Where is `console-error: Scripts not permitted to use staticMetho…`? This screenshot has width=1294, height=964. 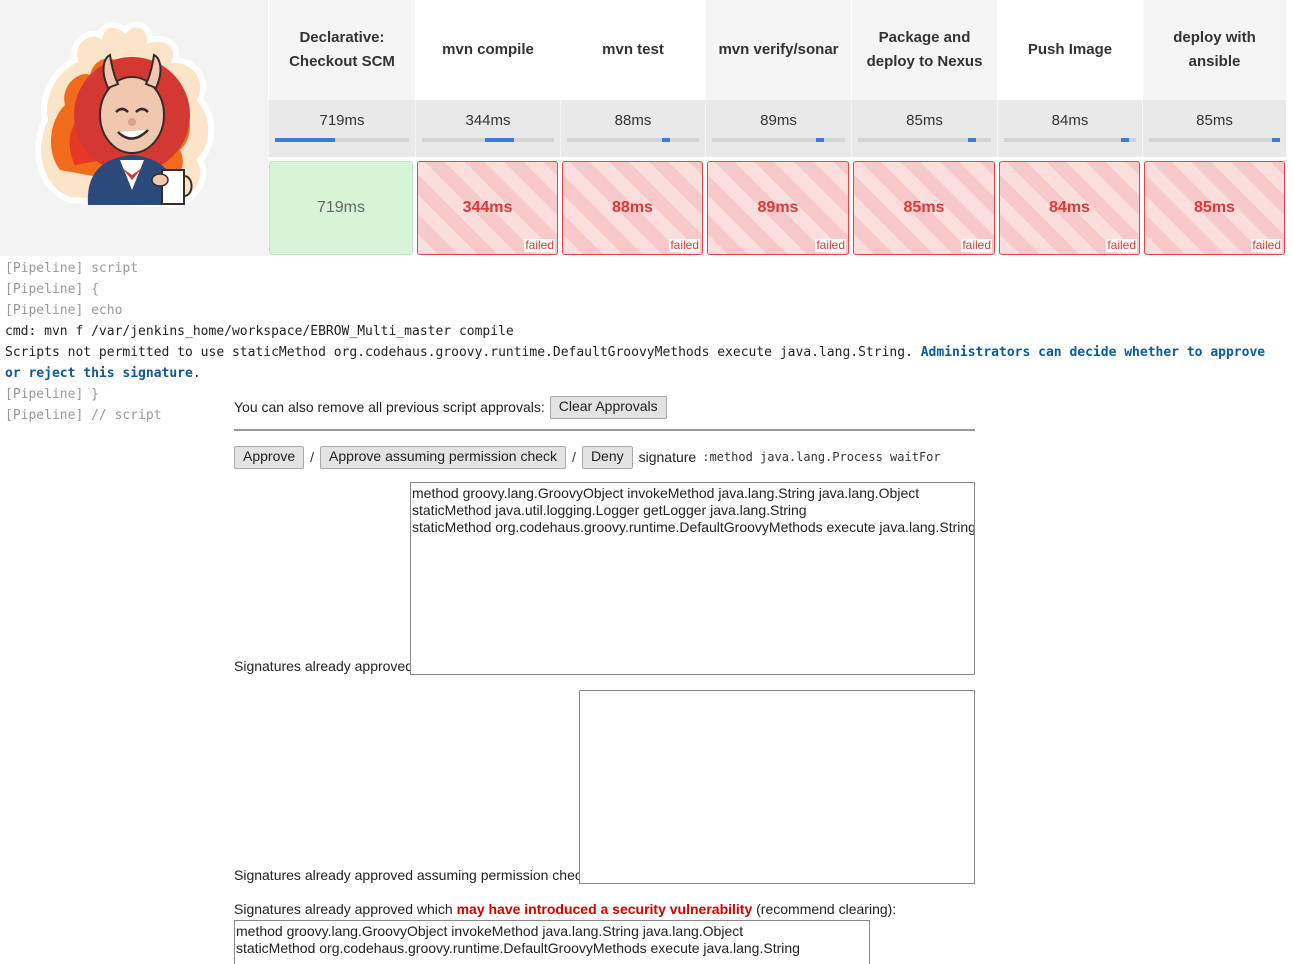 console-error: Scripts not permitted to use staticMetho… is located at coordinates (645, 363).